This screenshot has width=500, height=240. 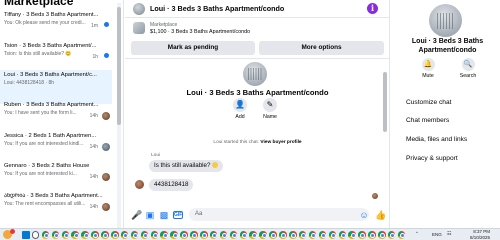 I want to click on search-icon: 🔍, so click(x=468, y=64).